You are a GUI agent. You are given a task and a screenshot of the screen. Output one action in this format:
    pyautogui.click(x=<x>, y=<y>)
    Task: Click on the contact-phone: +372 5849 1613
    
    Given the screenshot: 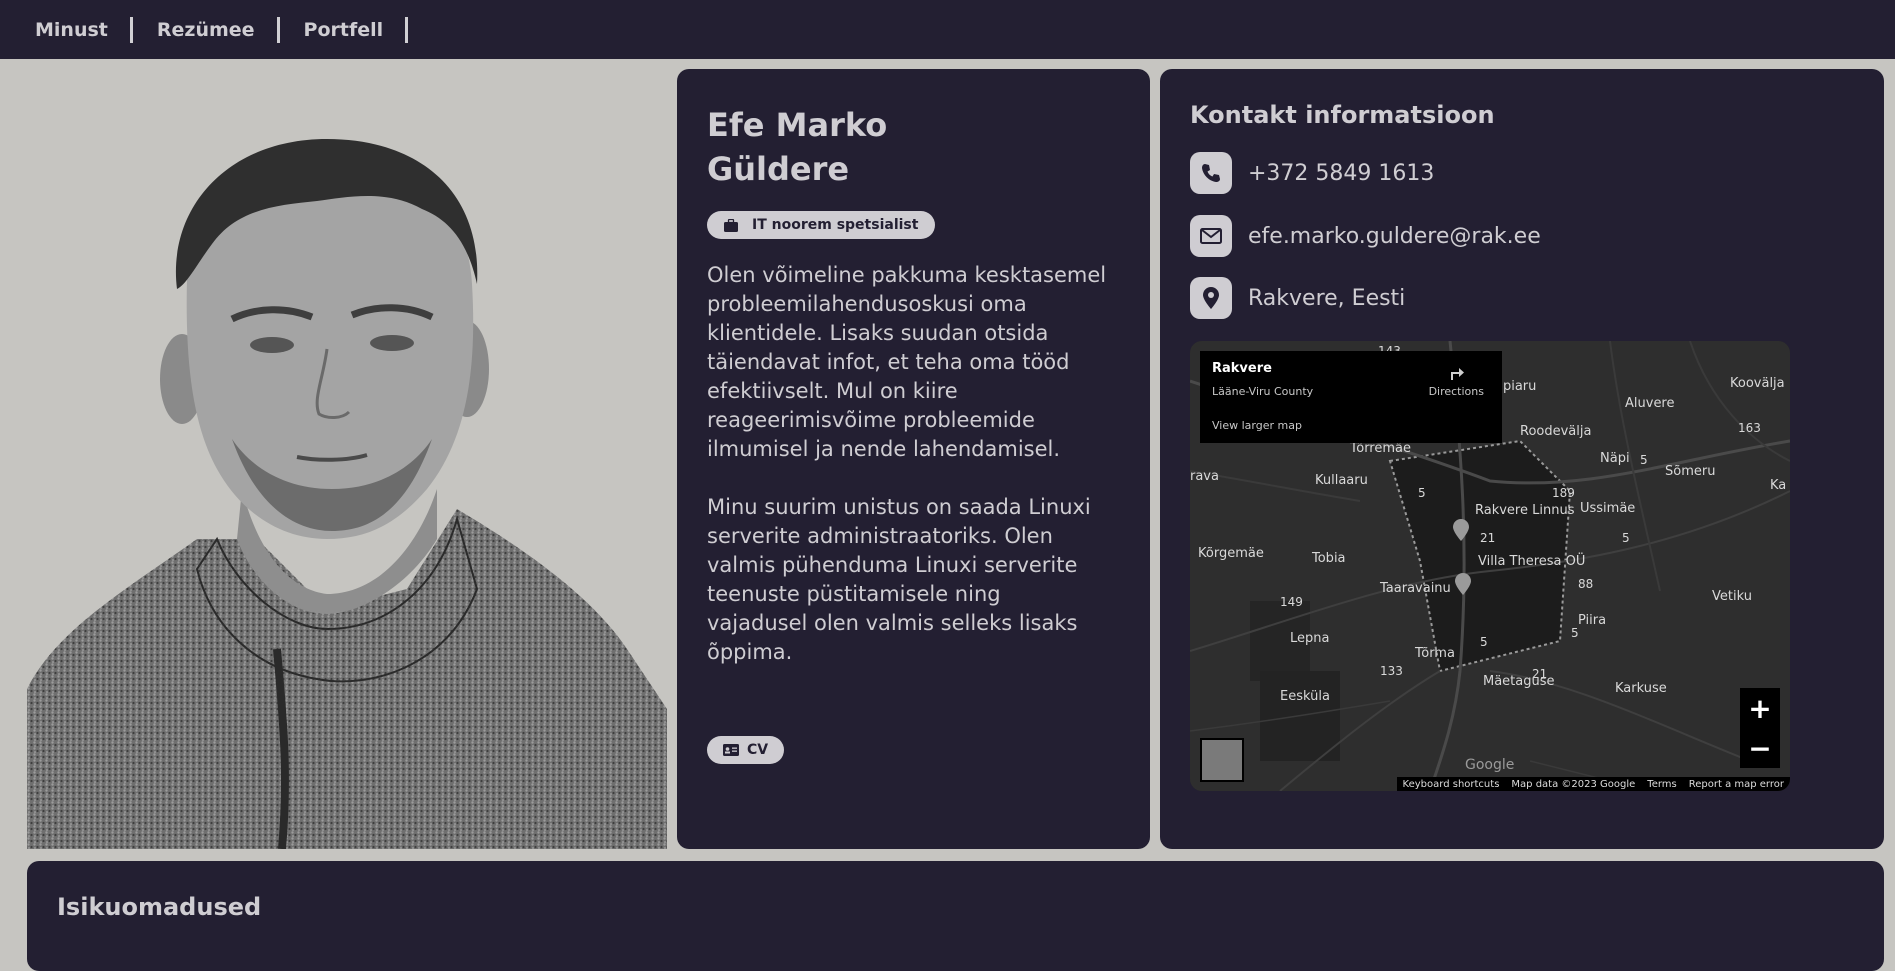 What is the action you would take?
    pyautogui.click(x=1312, y=173)
    